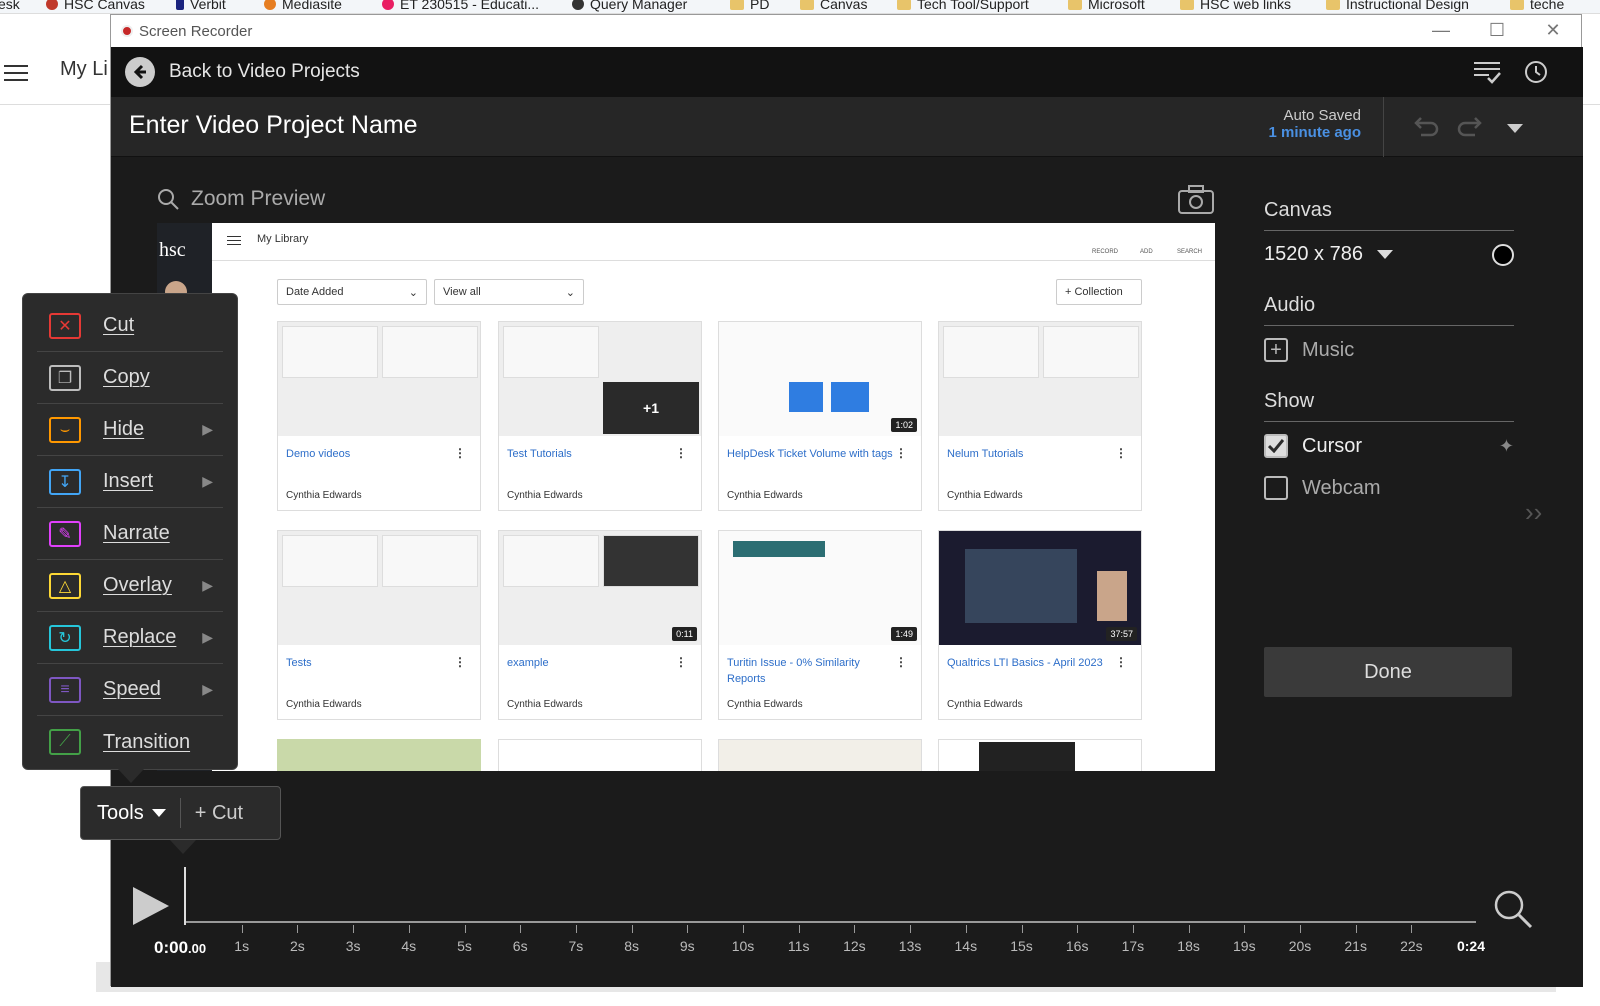  What do you see at coordinates (258, 198) in the screenshot?
I see `zoom-preview-label: Zoom Preview` at bounding box center [258, 198].